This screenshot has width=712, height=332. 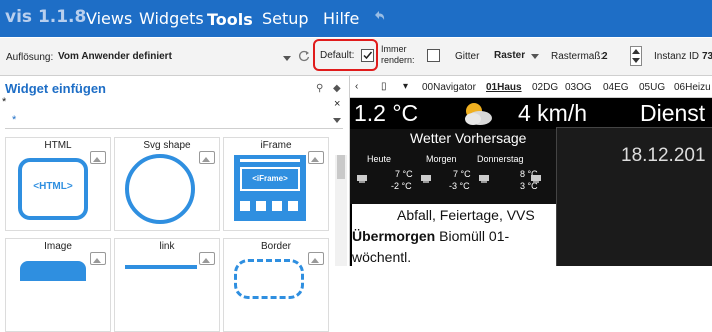 What do you see at coordinates (167, 285) in the screenshot?
I see `widget-tile-link: link` at bounding box center [167, 285].